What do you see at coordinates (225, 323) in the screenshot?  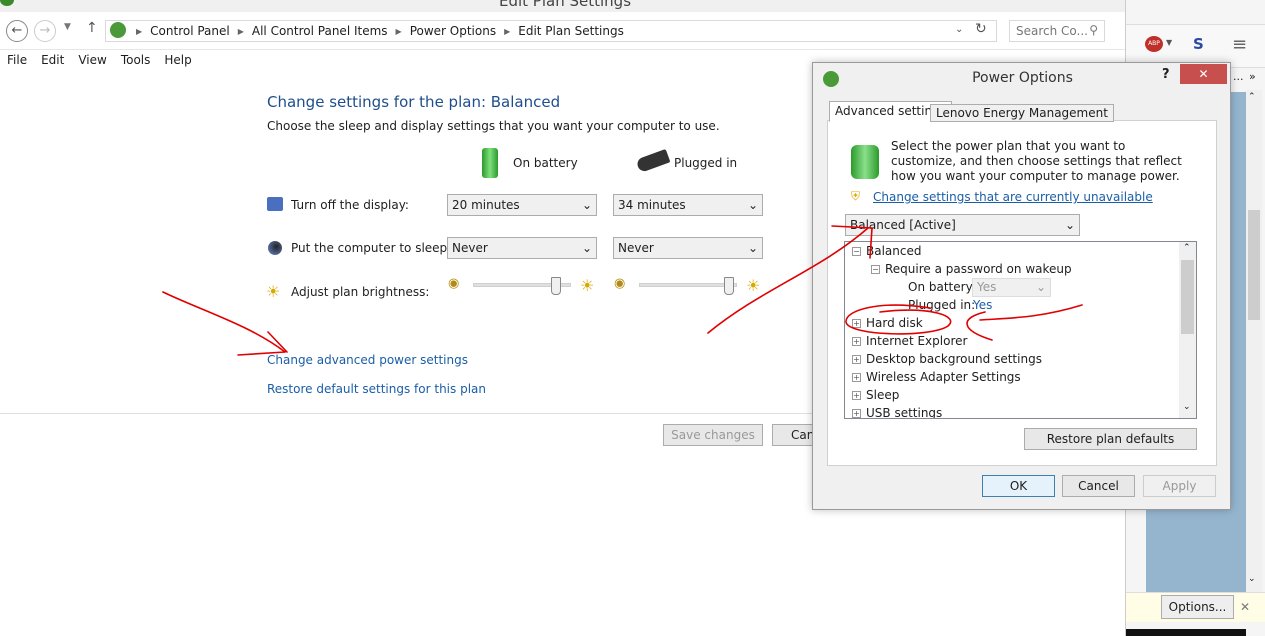 I see `annotation-arrow-left` at bounding box center [225, 323].